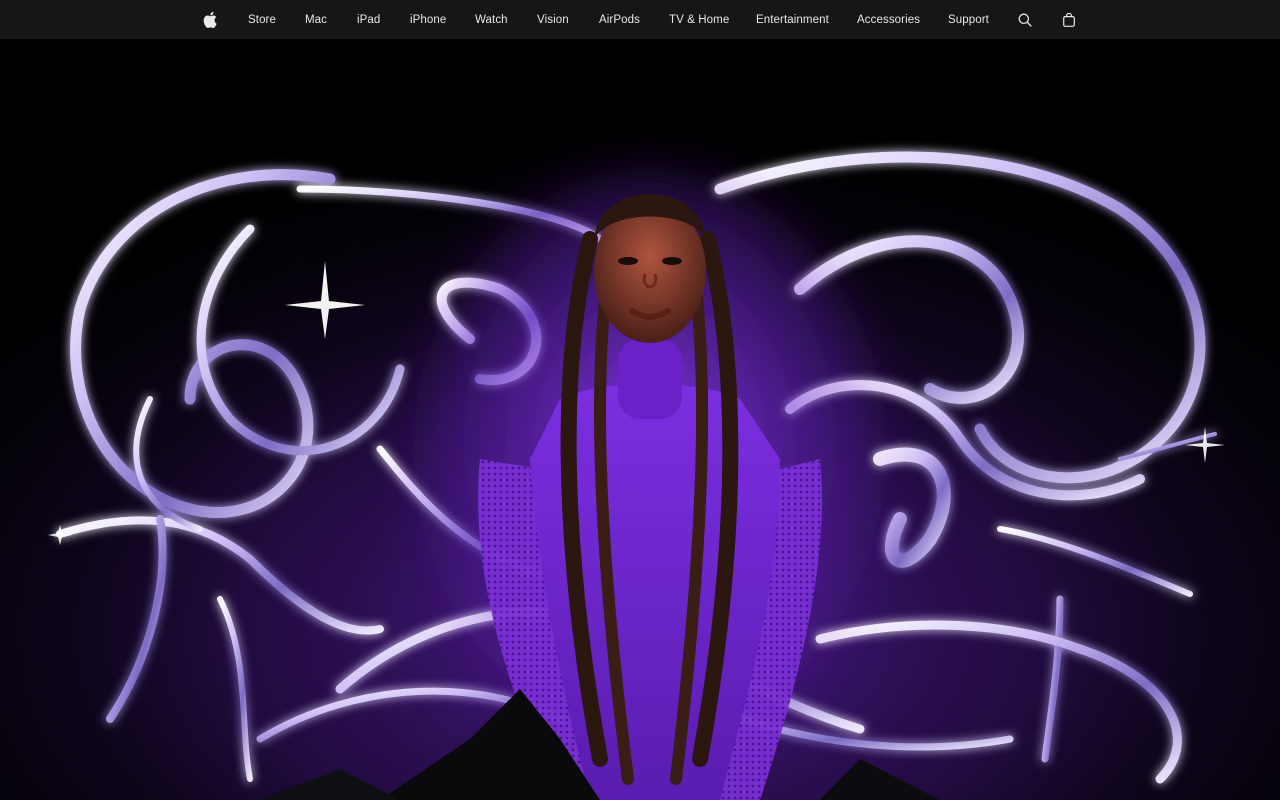  Describe the element at coordinates (1069, 19) in the screenshot. I see `shopping-bag-icon` at that location.